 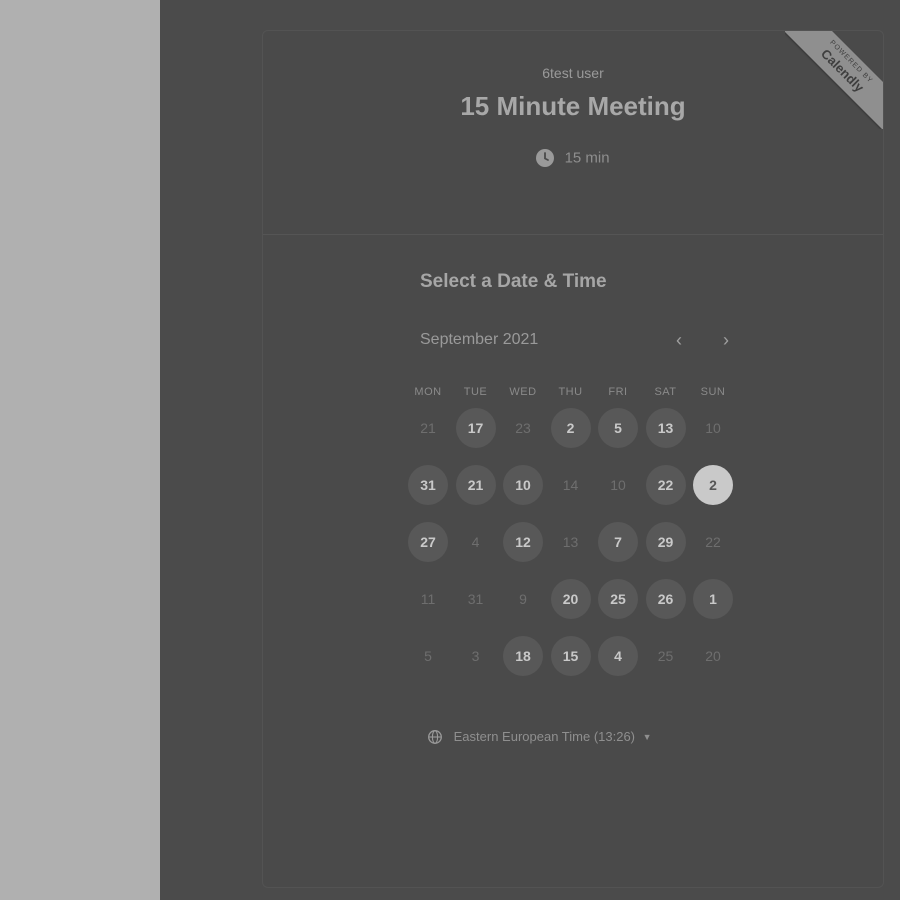 What do you see at coordinates (618, 656) in the screenshot?
I see `available-date-button: 4` at bounding box center [618, 656].